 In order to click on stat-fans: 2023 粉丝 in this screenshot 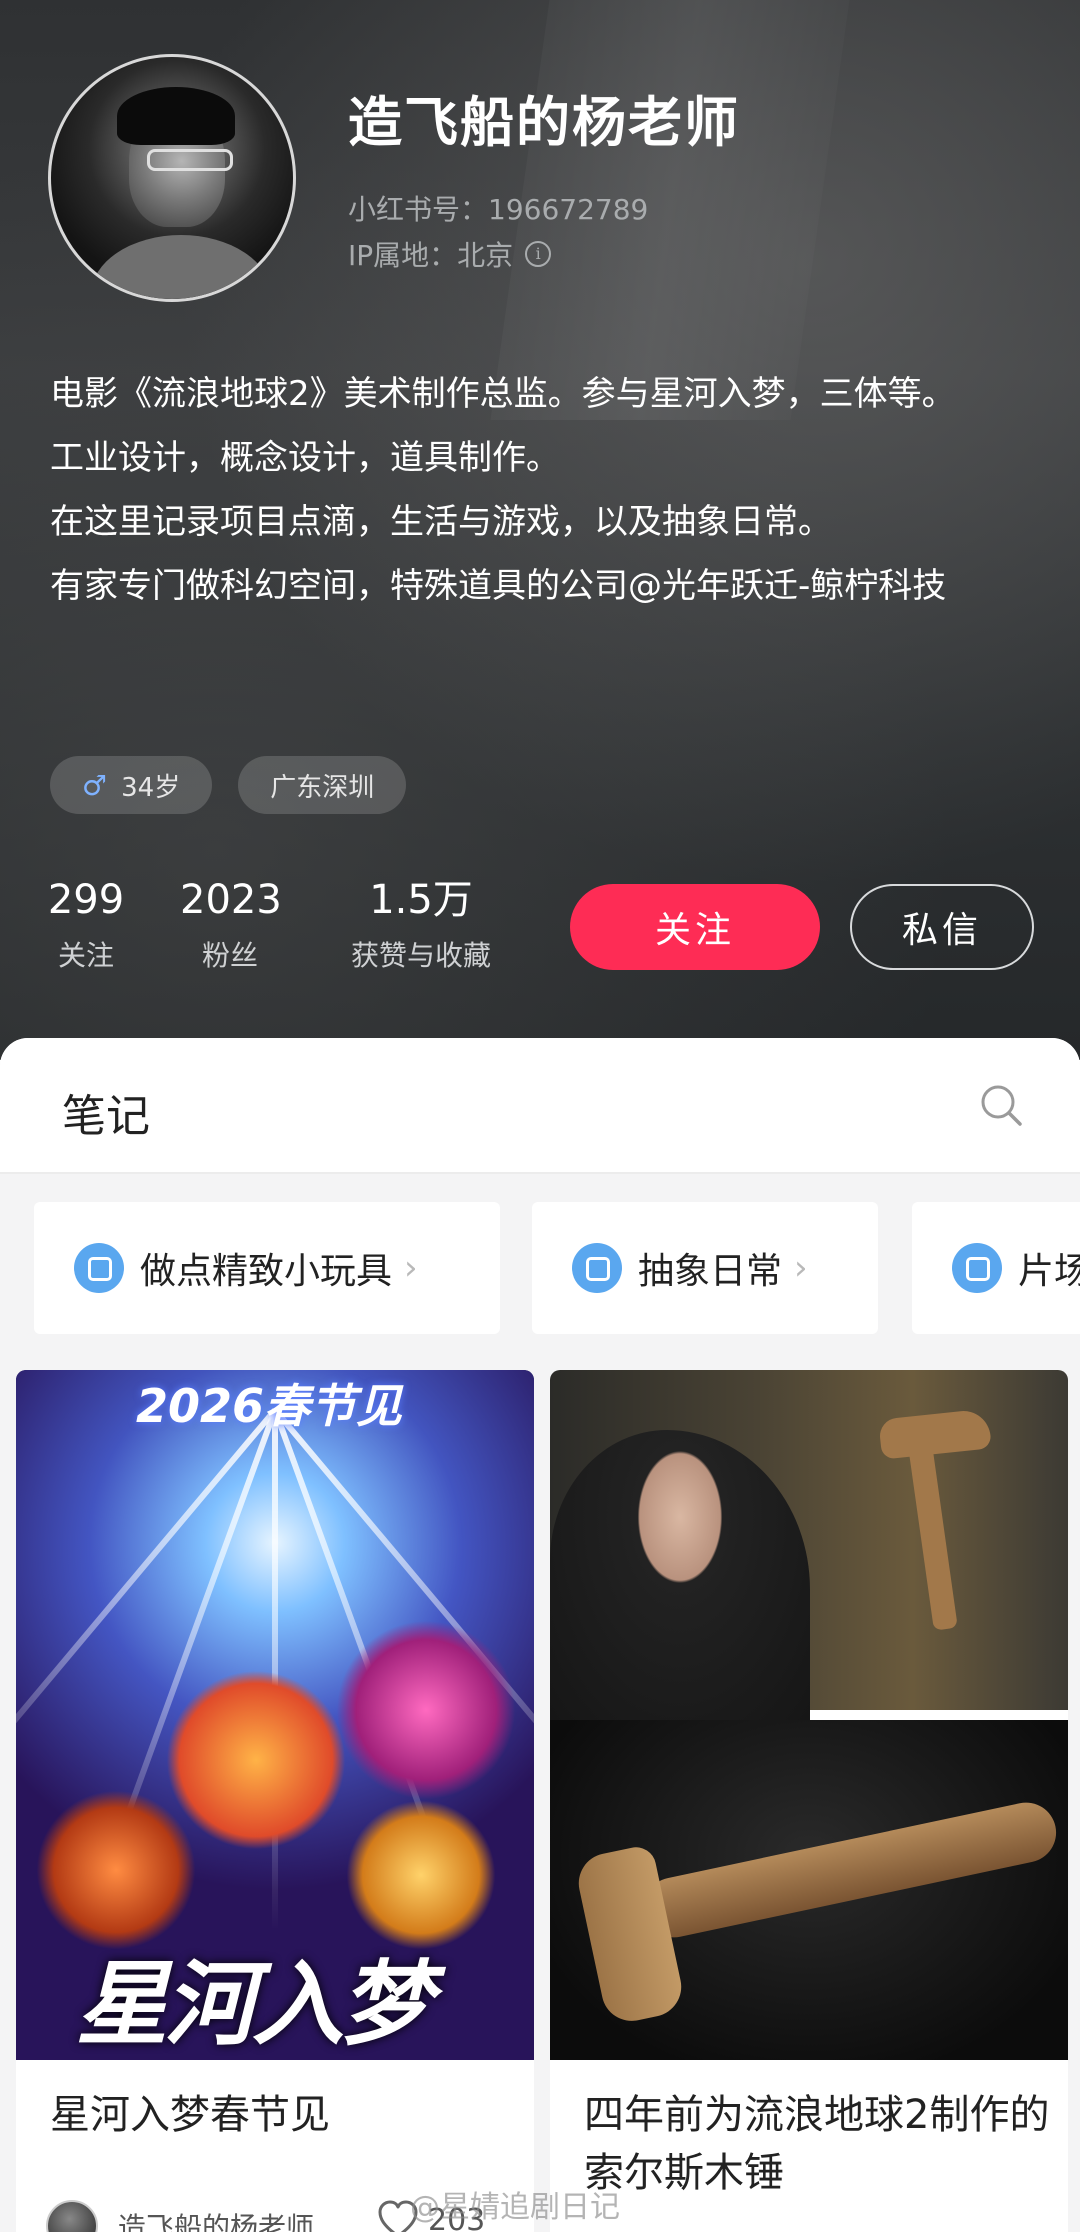, I will do `click(231, 925)`.